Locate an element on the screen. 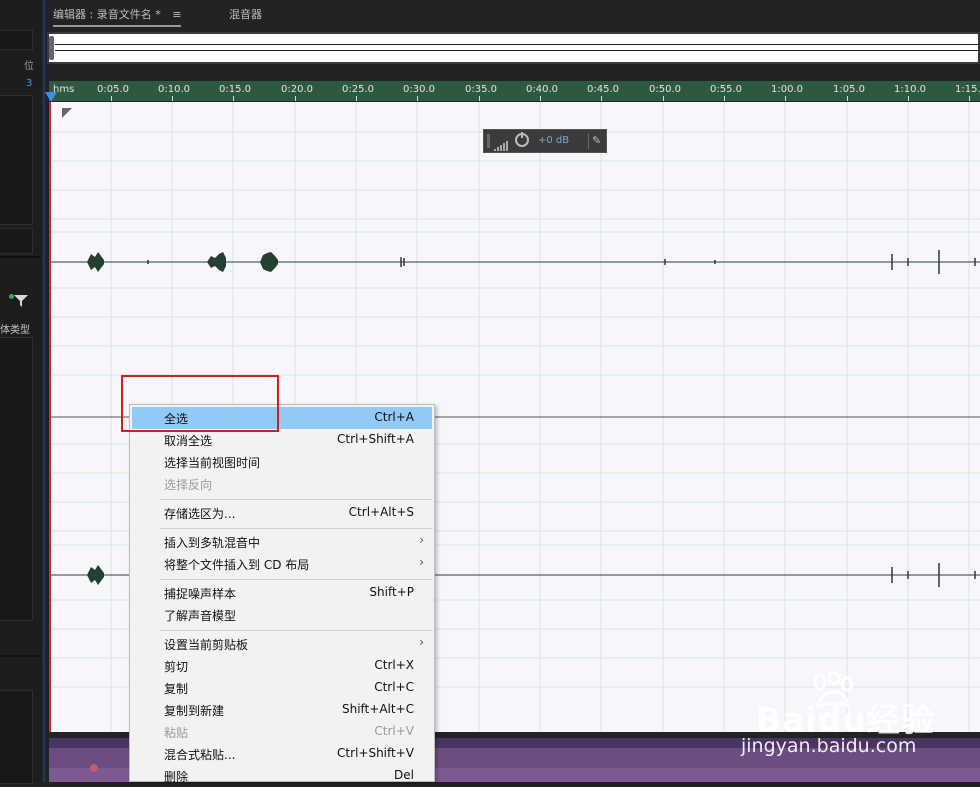 This screenshot has height=787, width=980. history-list is located at coordinates (16, 737).